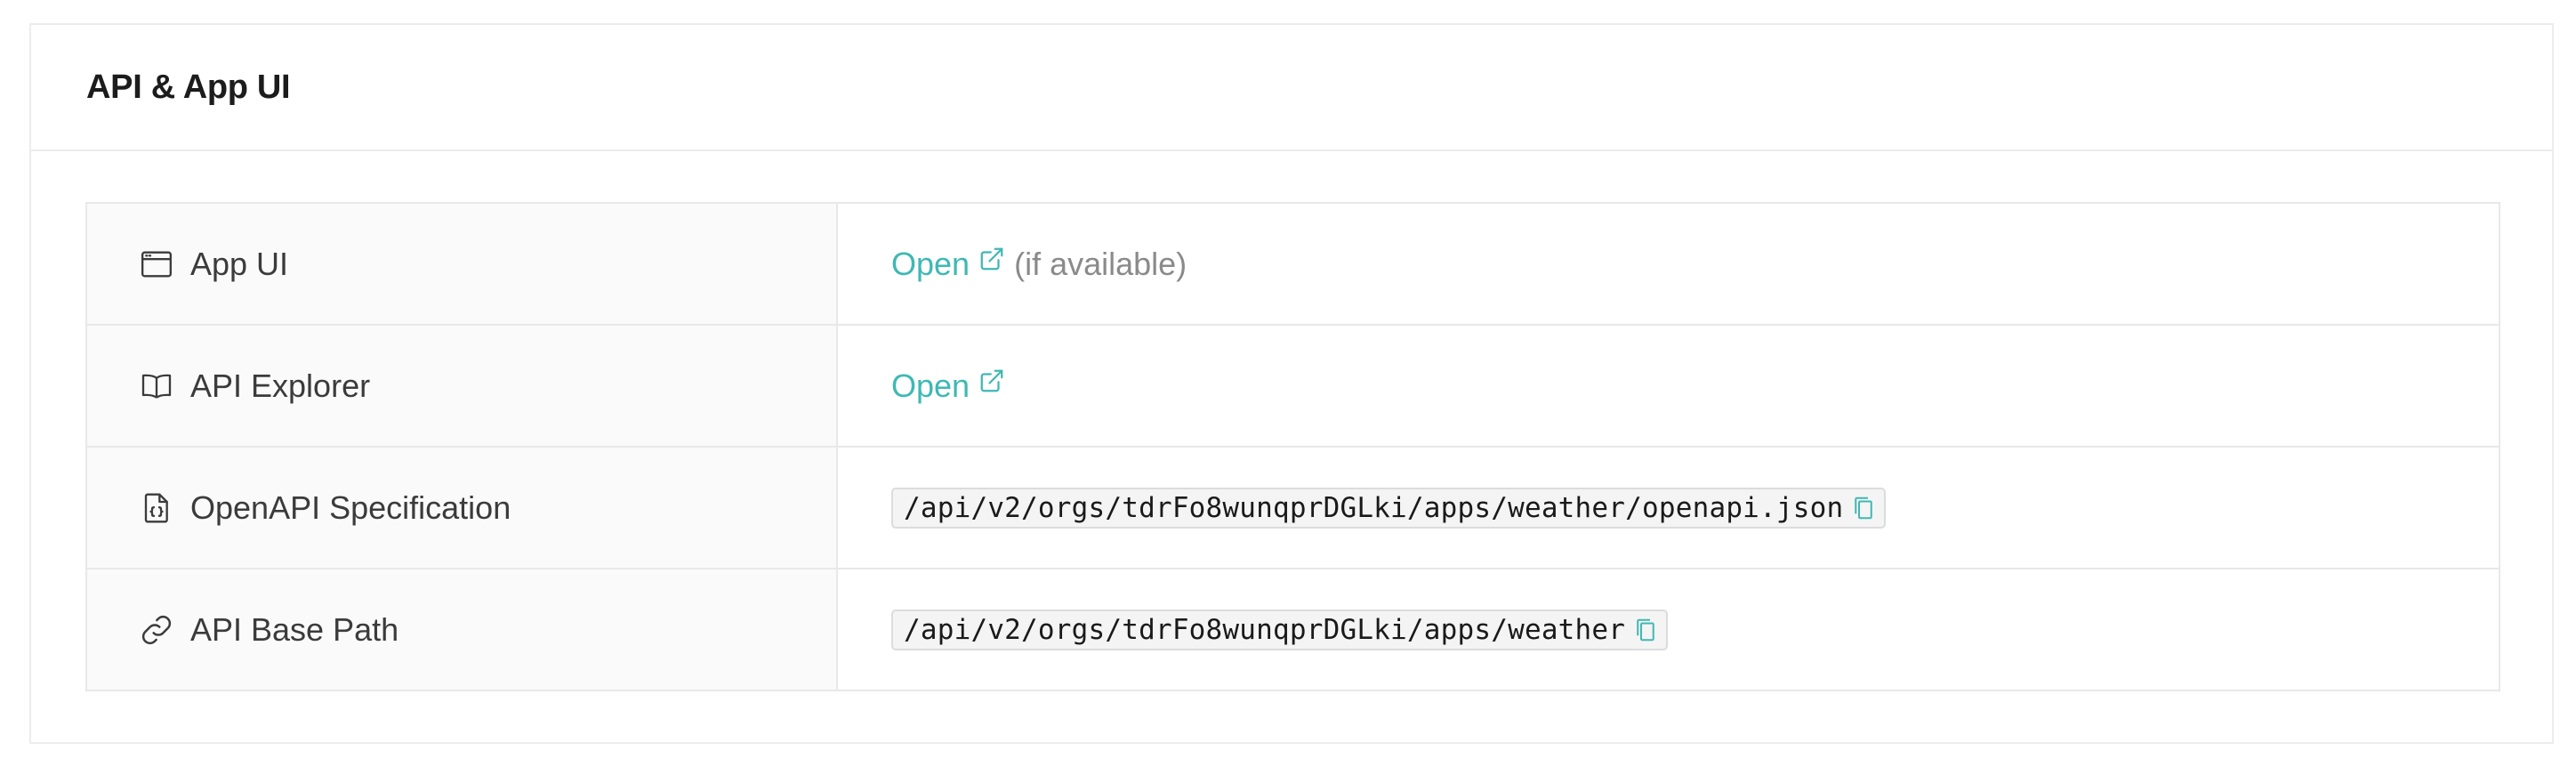 The width and height of the screenshot is (2576, 767). Describe the element at coordinates (462, 629) in the screenshot. I see `row-label-cell: API Base Path` at that location.